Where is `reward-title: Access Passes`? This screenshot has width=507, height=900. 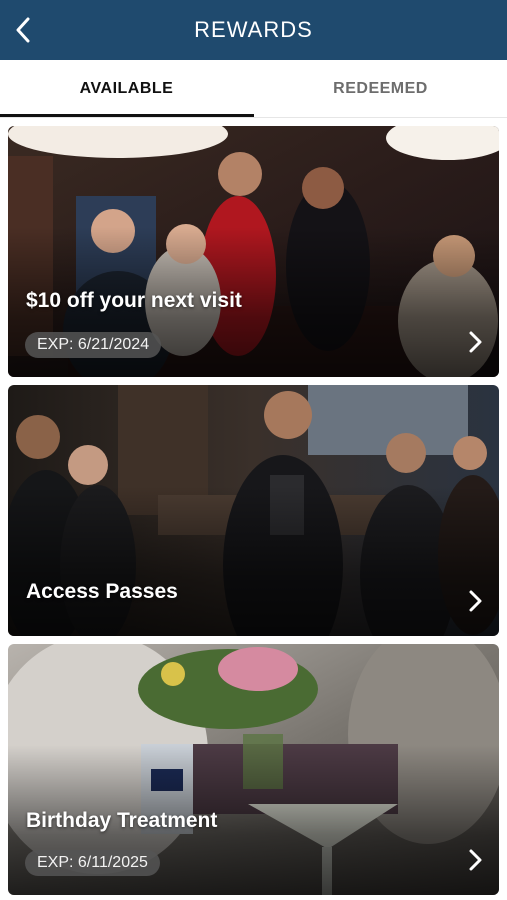
reward-title: Access Passes is located at coordinates (102, 591).